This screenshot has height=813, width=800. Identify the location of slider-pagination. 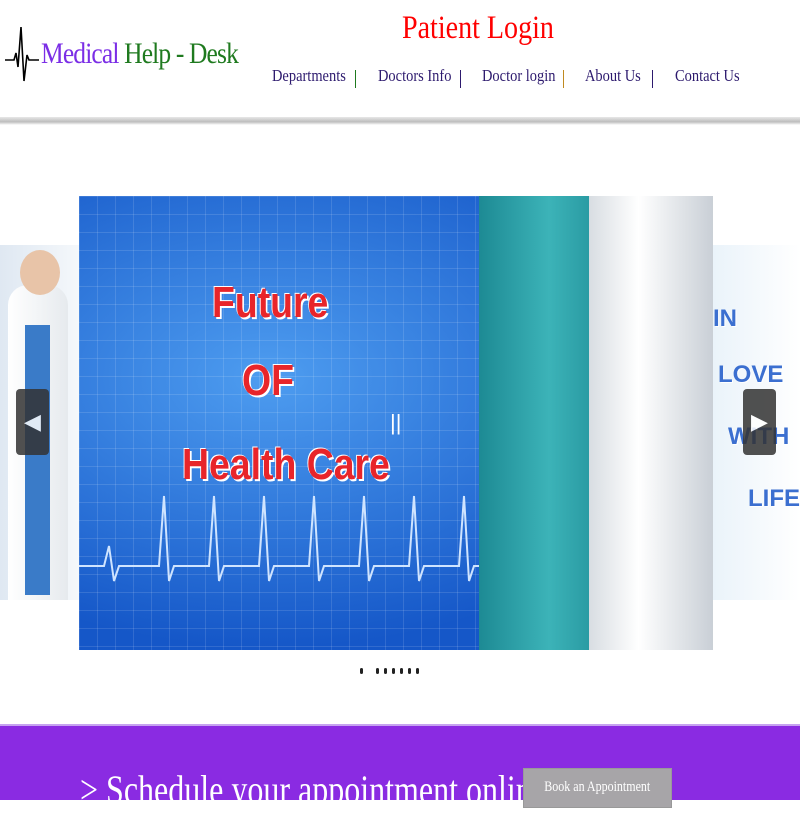
(389, 671).